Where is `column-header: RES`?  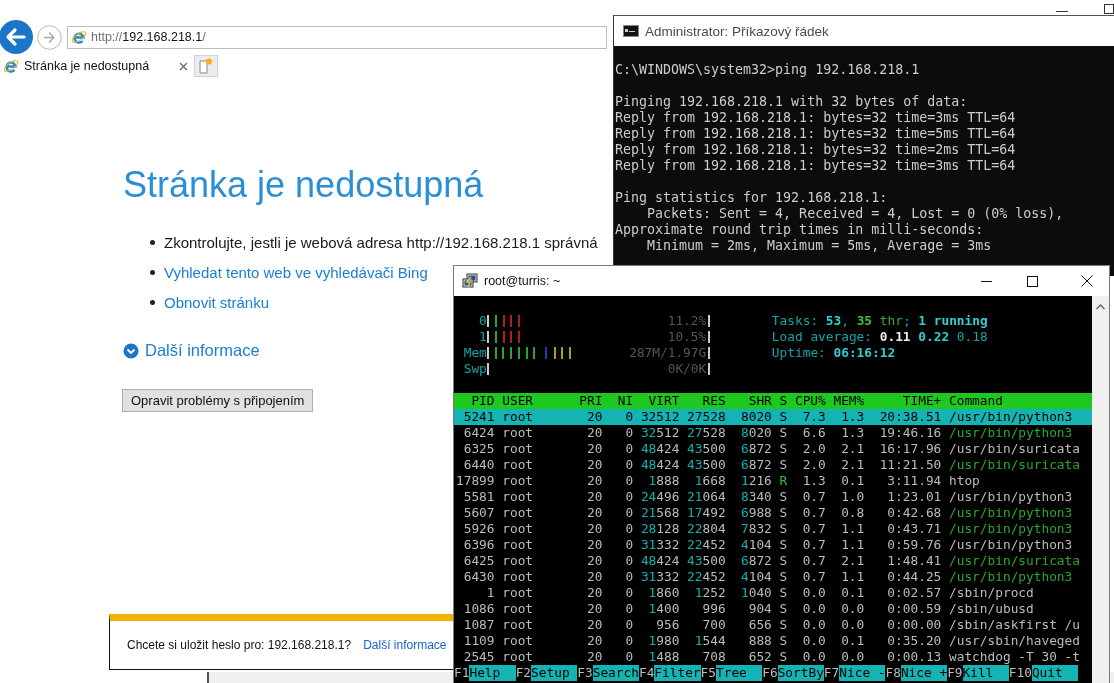 column-header: RES is located at coordinates (706, 401).